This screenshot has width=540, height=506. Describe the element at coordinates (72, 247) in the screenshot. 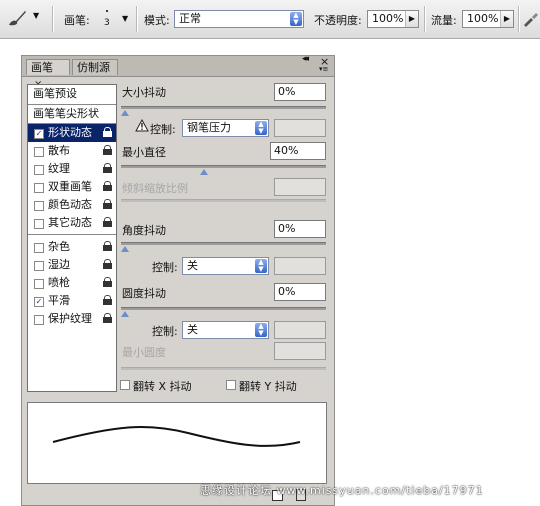

I see `list-item: 杂色` at that location.